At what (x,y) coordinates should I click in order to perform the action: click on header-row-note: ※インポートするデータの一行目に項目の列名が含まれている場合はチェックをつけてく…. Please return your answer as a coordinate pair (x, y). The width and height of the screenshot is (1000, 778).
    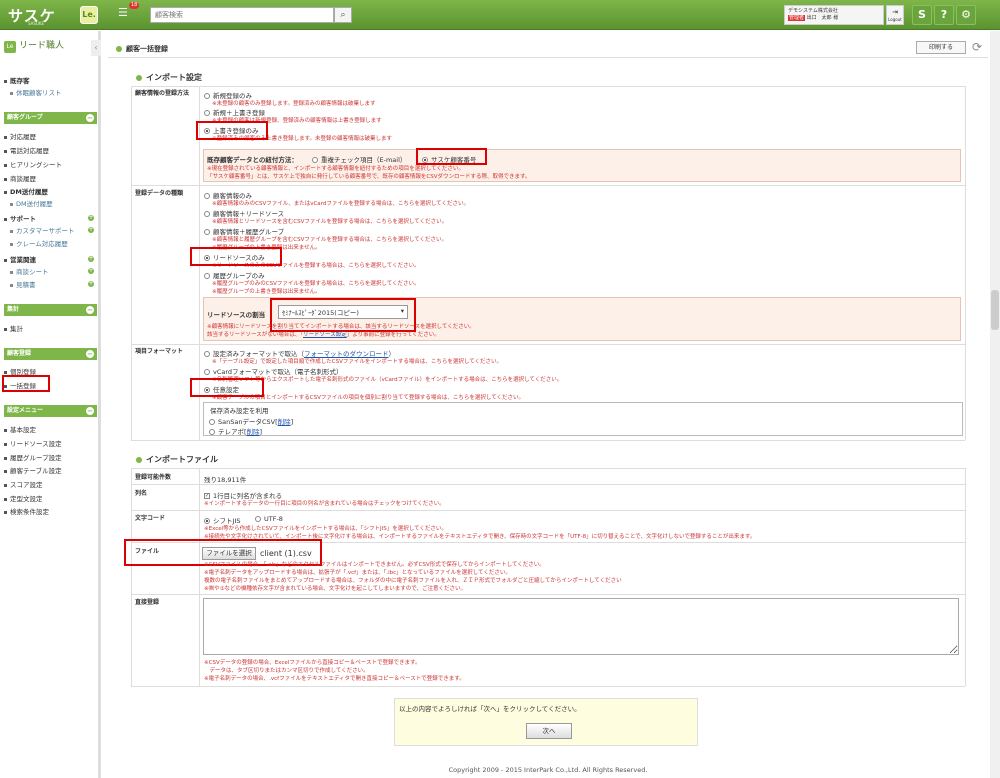
    Looking at the image, I should click on (324, 504).